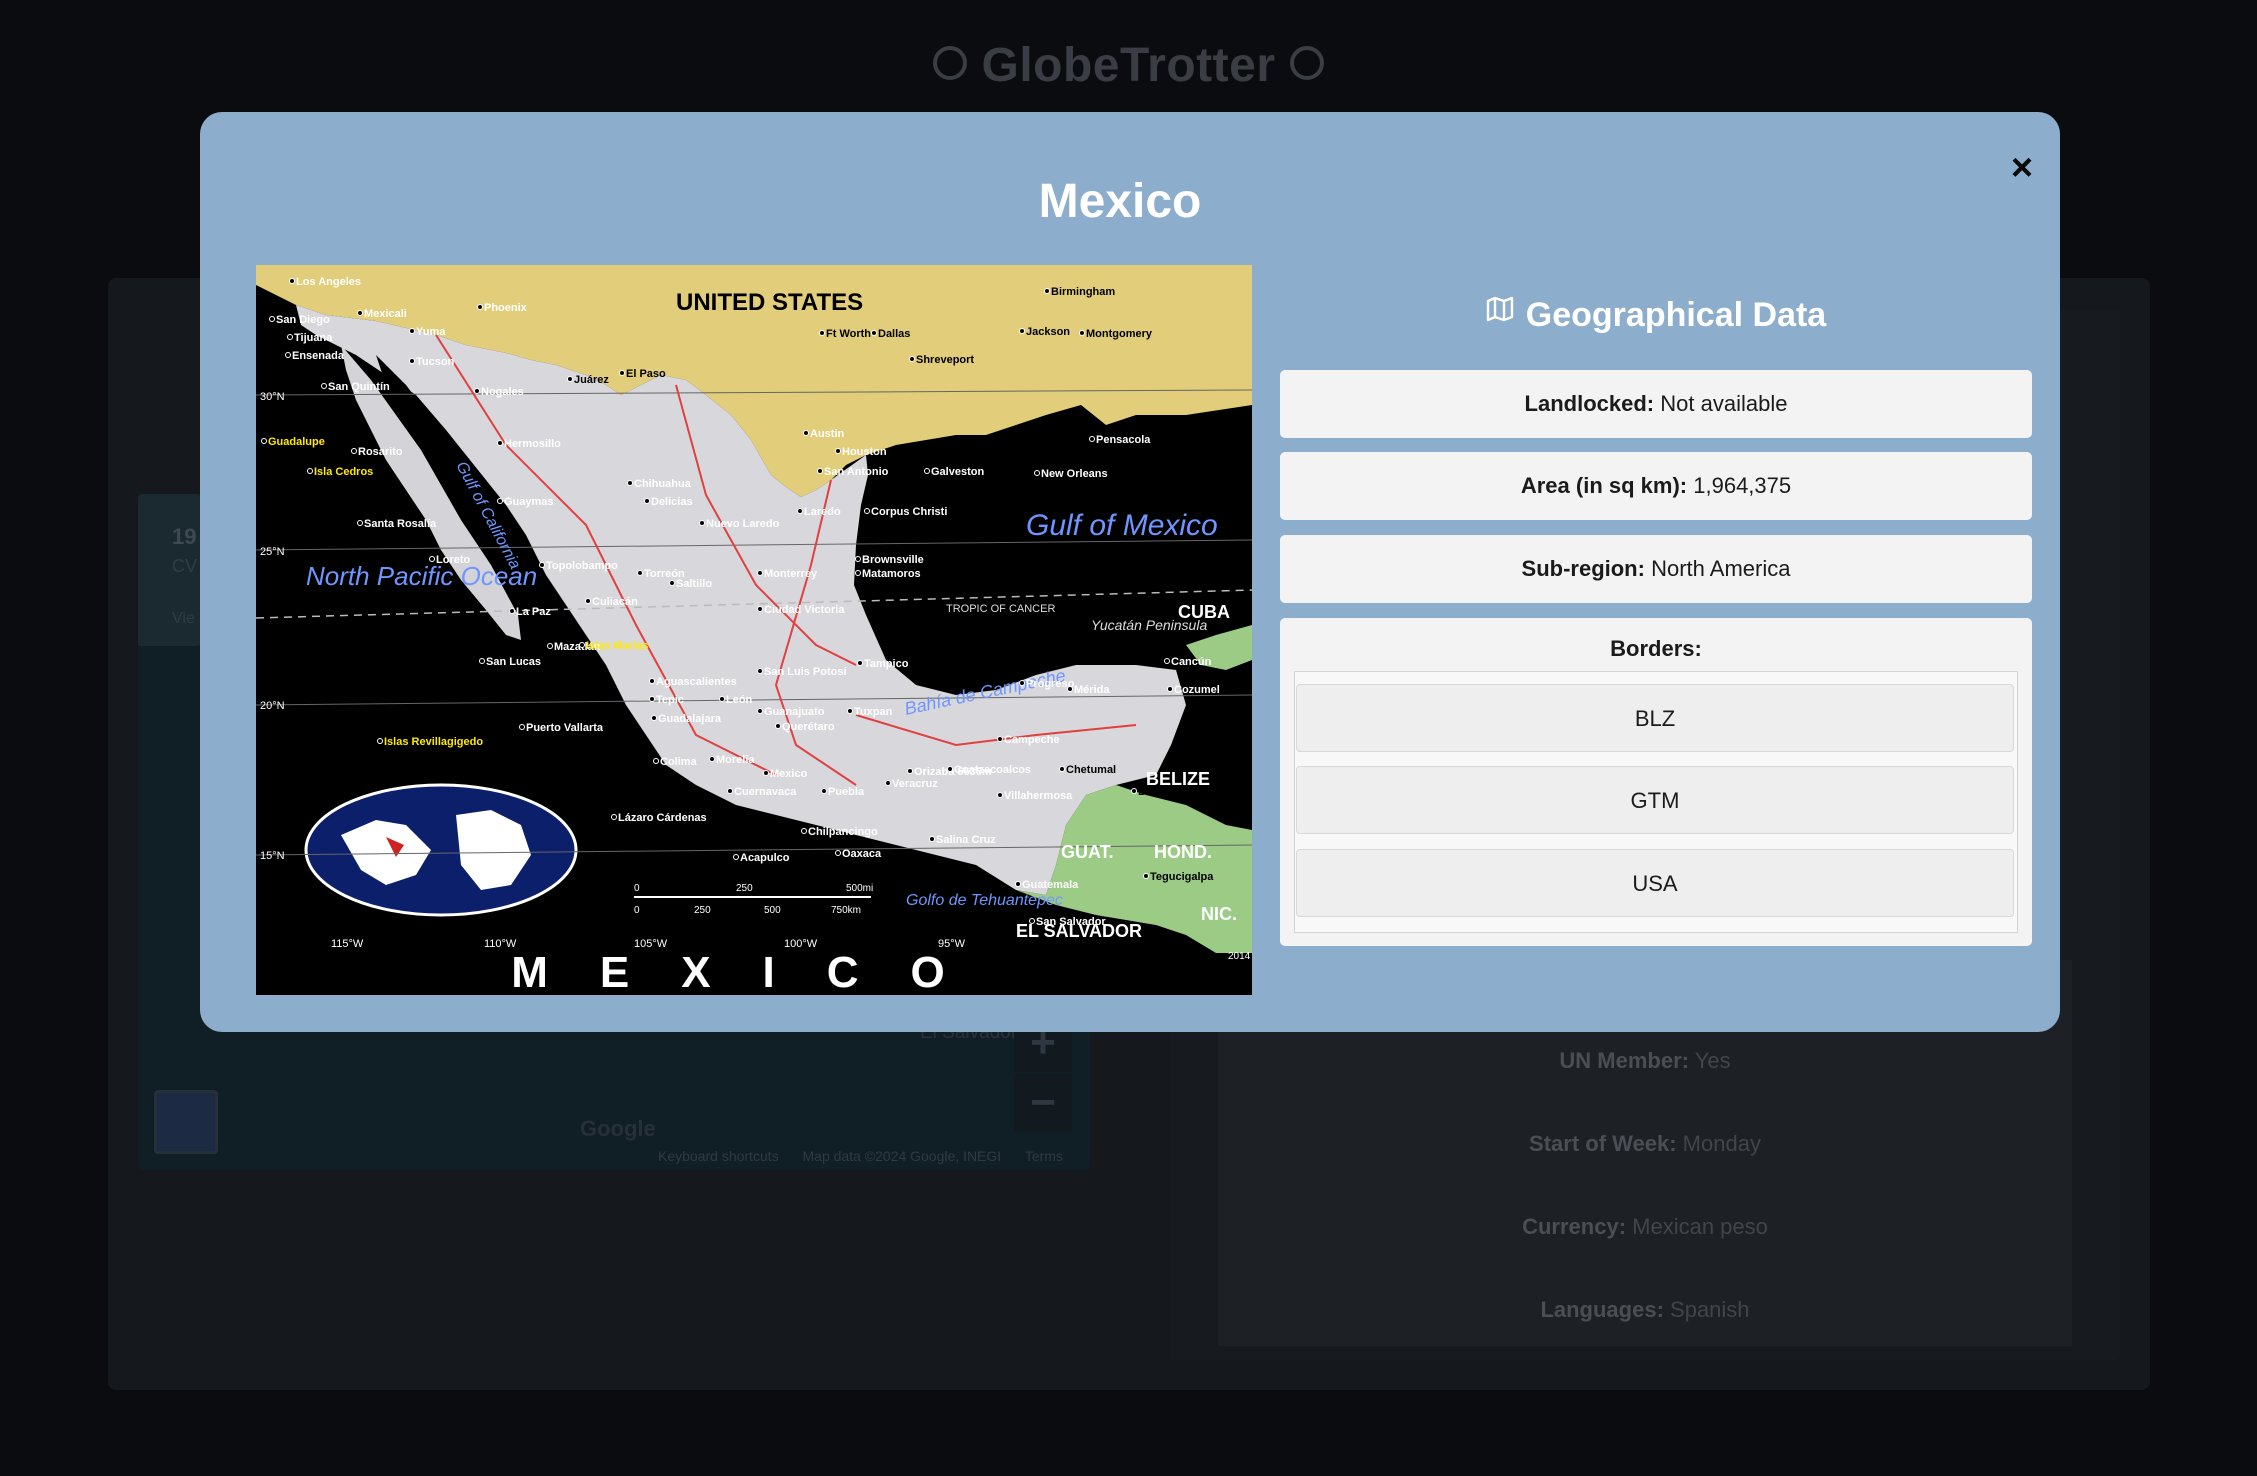 The image size is (2257, 1476). What do you see at coordinates (1655, 718) in the screenshot?
I see `border-button-blz: BLZ` at bounding box center [1655, 718].